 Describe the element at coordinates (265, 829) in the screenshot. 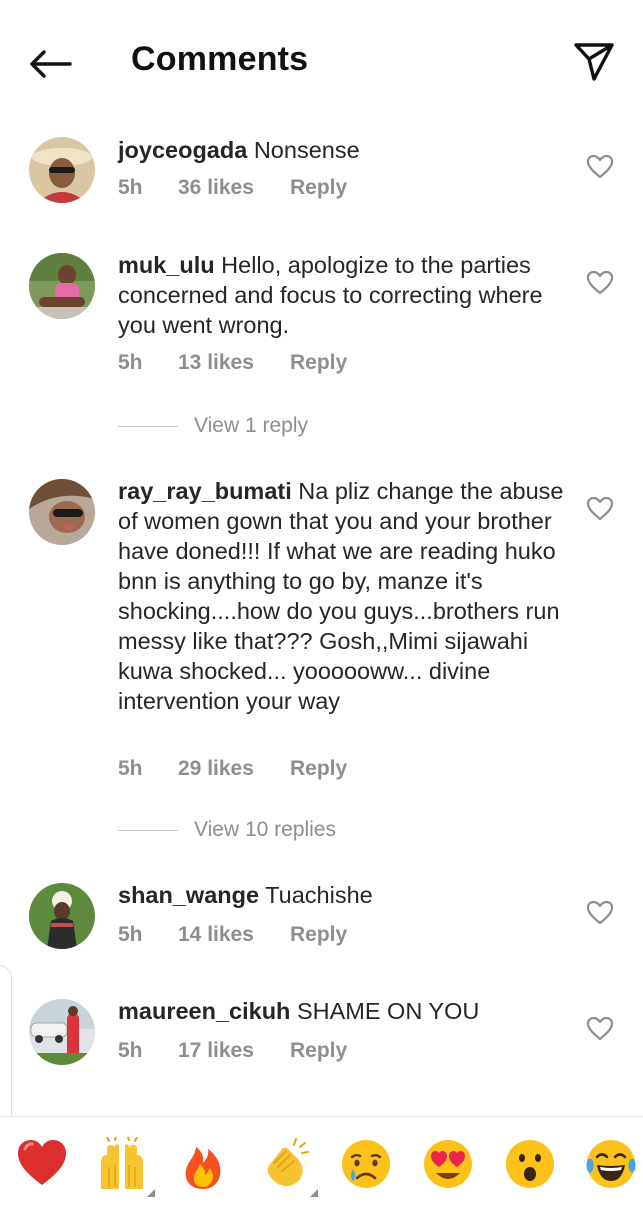

I see `view-replies-label: View 10 replies` at that location.